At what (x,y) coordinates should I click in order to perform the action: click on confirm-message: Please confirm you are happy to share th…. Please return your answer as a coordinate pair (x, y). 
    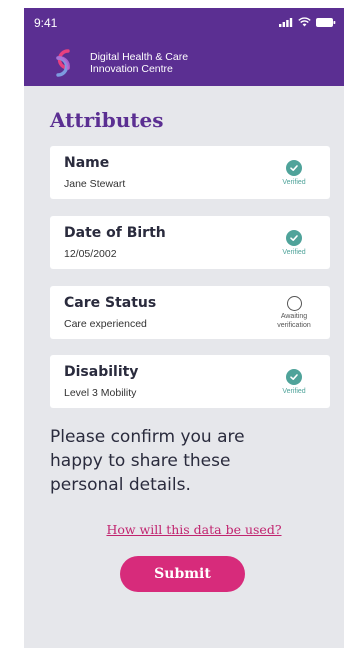
    Looking at the image, I should click on (147, 461).